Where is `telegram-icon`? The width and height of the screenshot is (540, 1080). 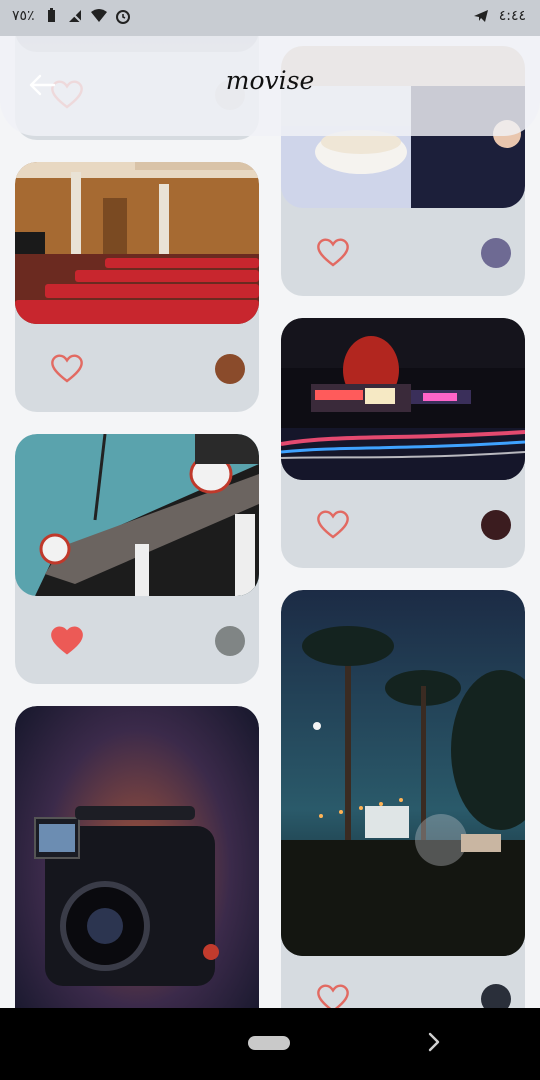 telegram-icon is located at coordinates (480, 16).